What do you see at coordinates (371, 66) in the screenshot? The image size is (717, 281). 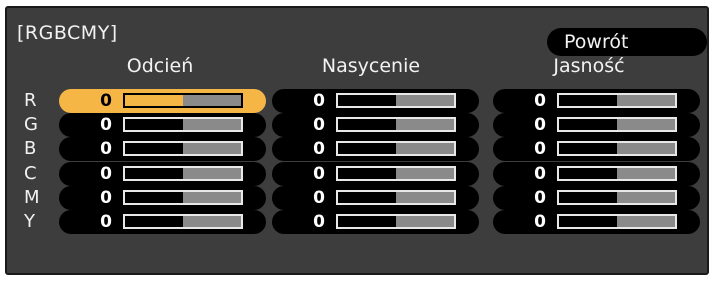 I see `column-header-saturation: Nasycenie` at bounding box center [371, 66].